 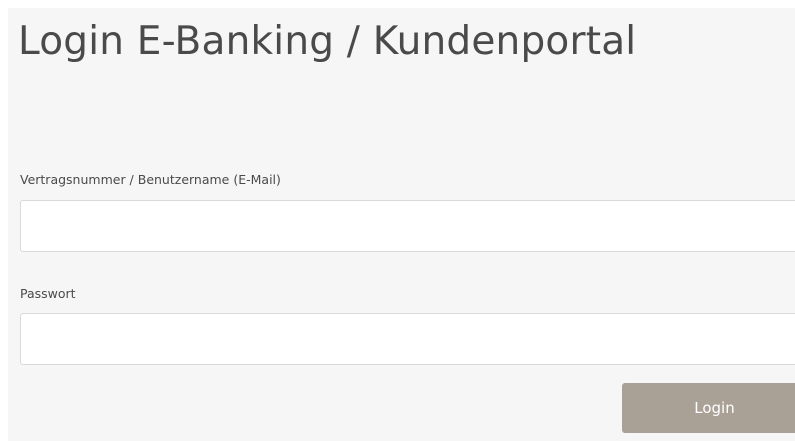 I want to click on password-input, so click(x=407, y=339).